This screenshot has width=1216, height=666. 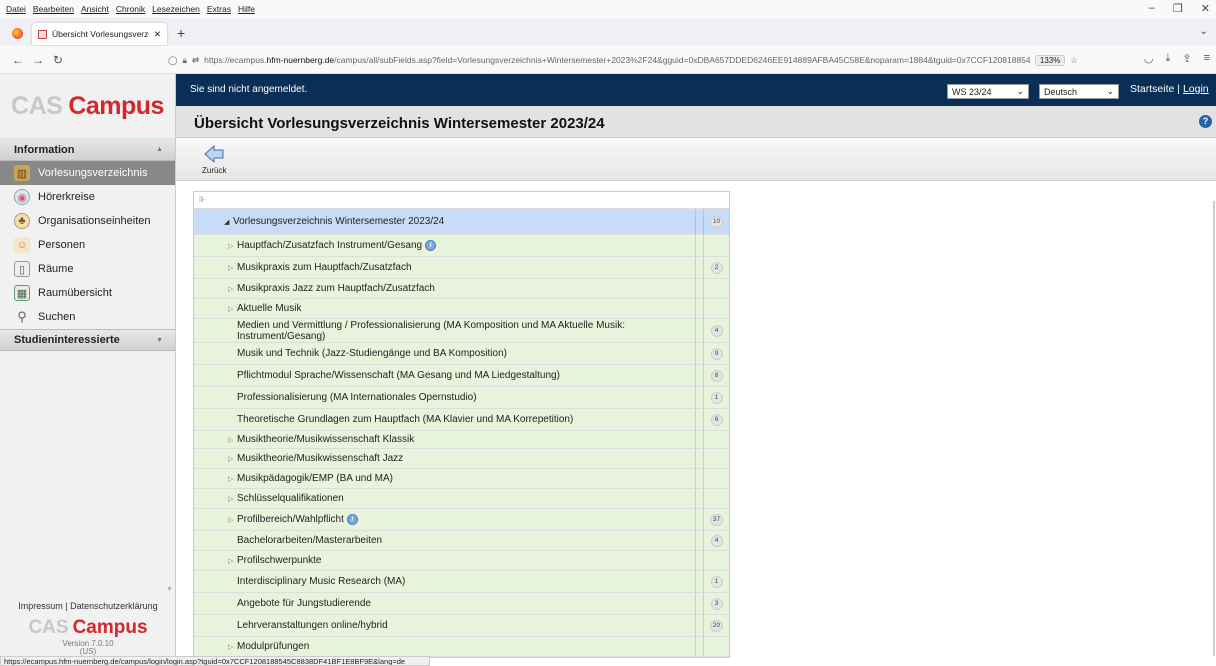 What do you see at coordinates (312, 625) in the screenshot?
I see `tree-row-text: Lehrveranstaltungen online/hybrid` at bounding box center [312, 625].